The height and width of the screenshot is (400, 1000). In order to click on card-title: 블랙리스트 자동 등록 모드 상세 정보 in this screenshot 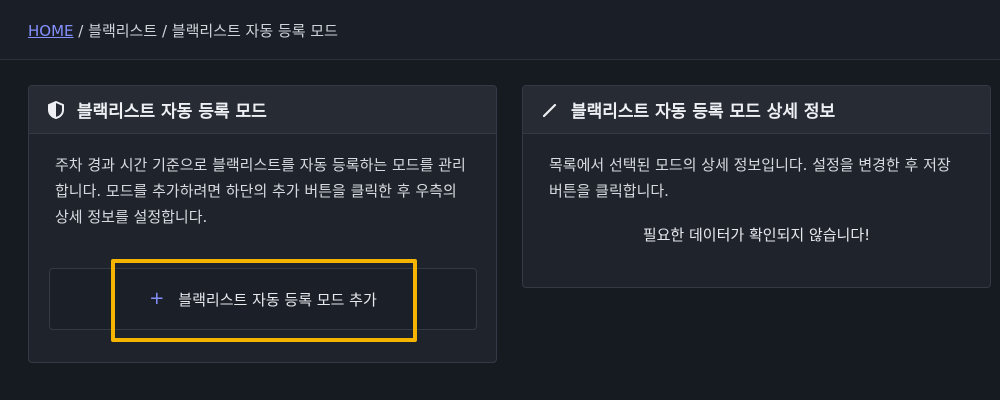, I will do `click(703, 112)`.